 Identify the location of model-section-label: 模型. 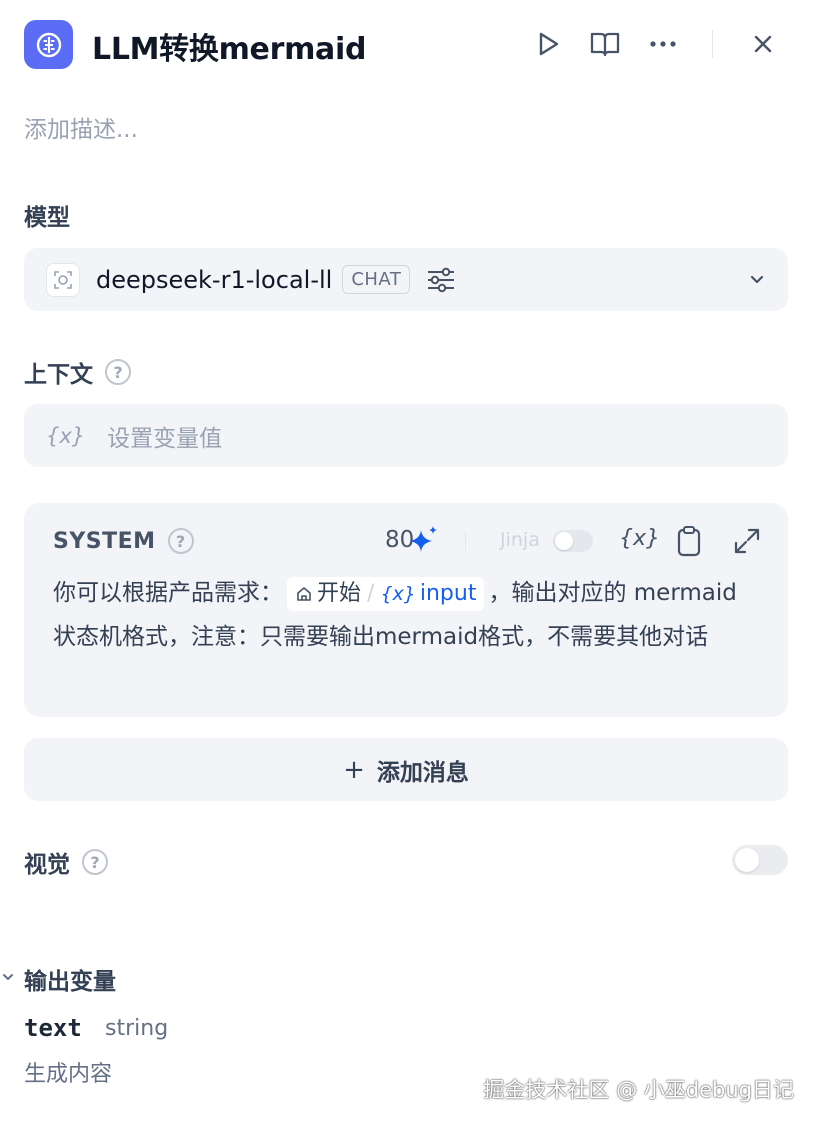
(47, 215).